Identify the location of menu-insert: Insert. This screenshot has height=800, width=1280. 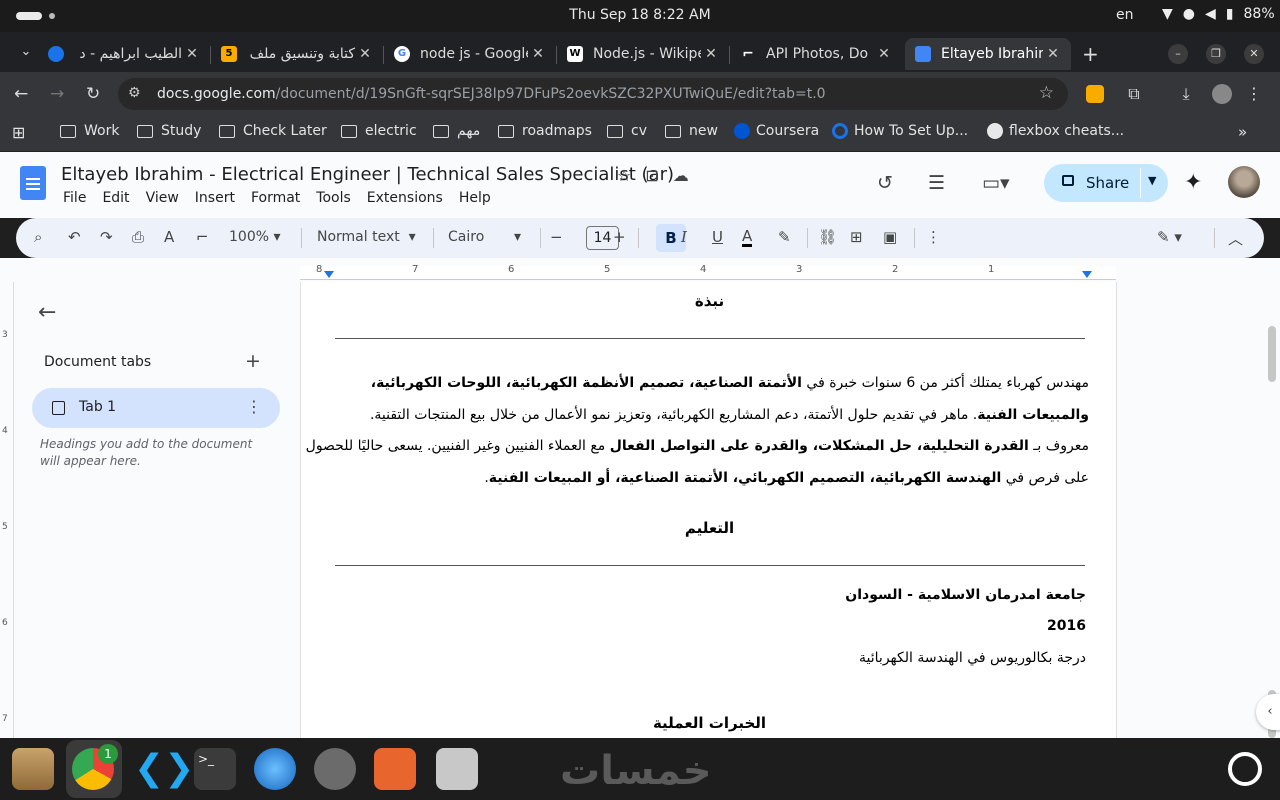
(215, 198).